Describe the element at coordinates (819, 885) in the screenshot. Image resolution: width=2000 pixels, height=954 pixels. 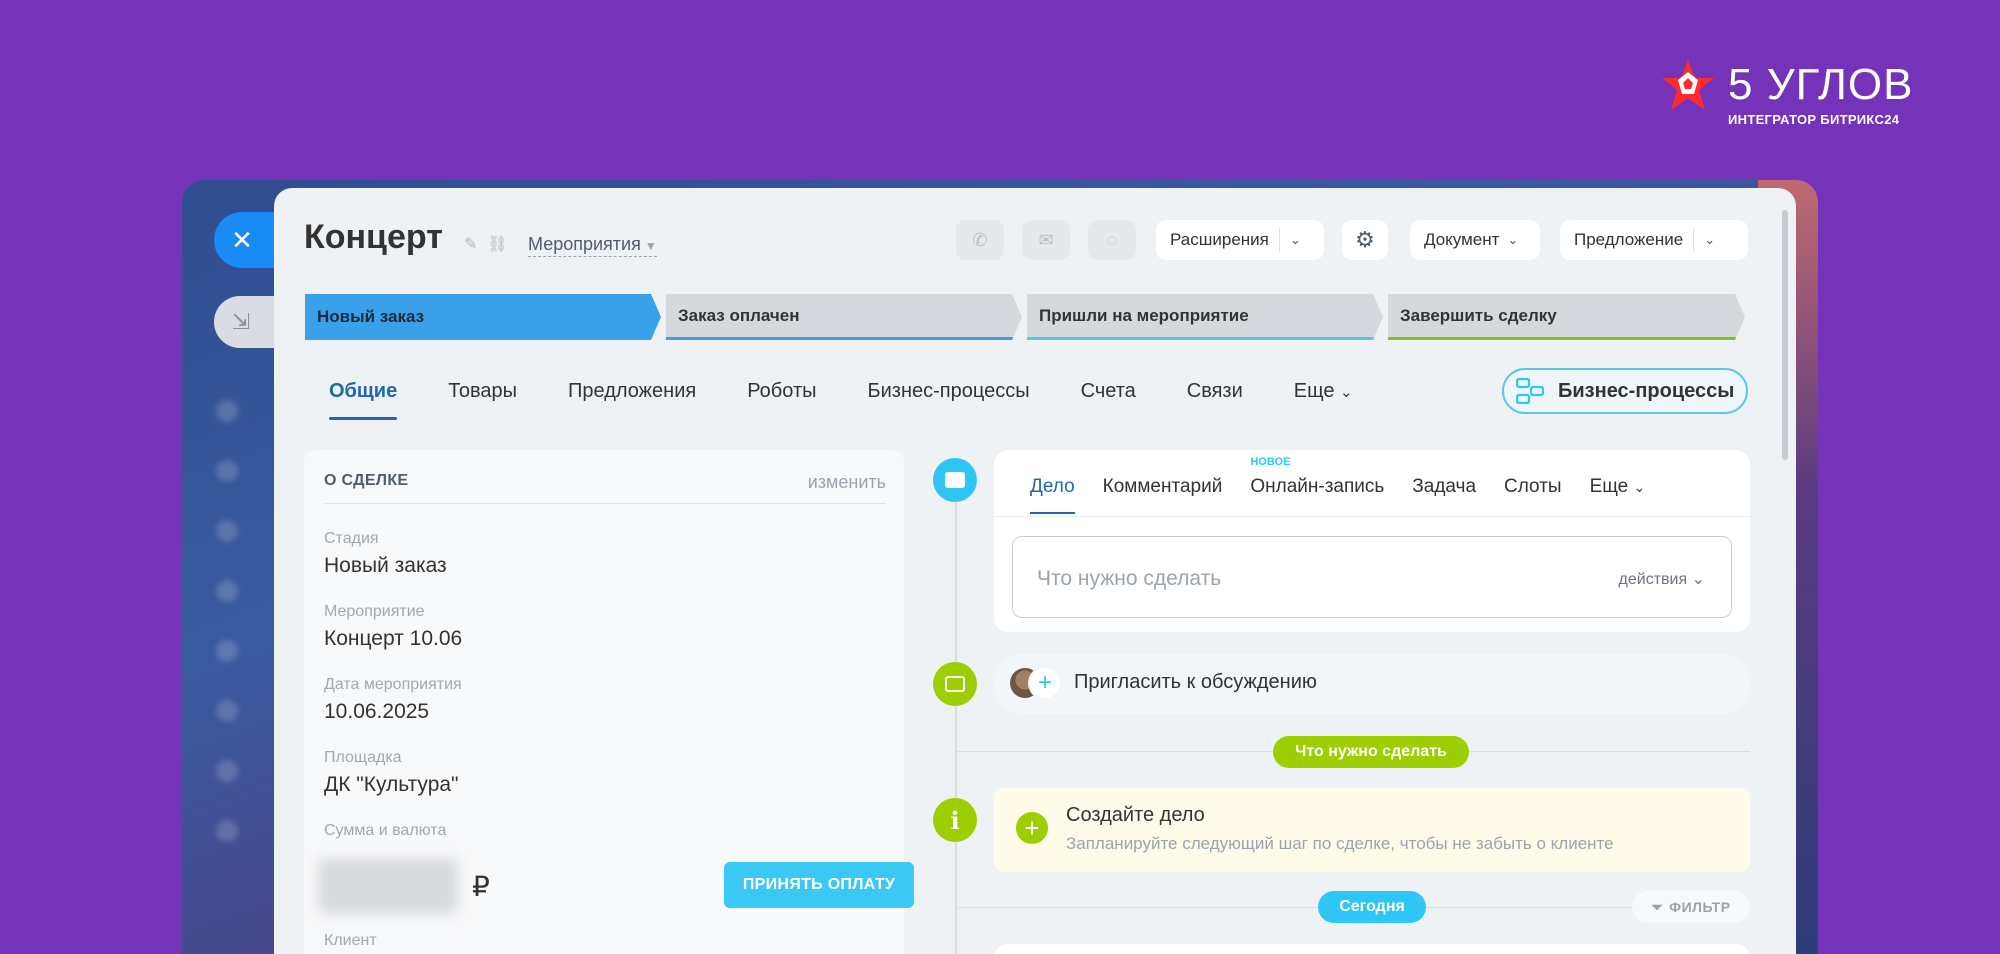
I see `accept-payment-button: ПРИНЯТЬ ОПЛАТУ` at that location.